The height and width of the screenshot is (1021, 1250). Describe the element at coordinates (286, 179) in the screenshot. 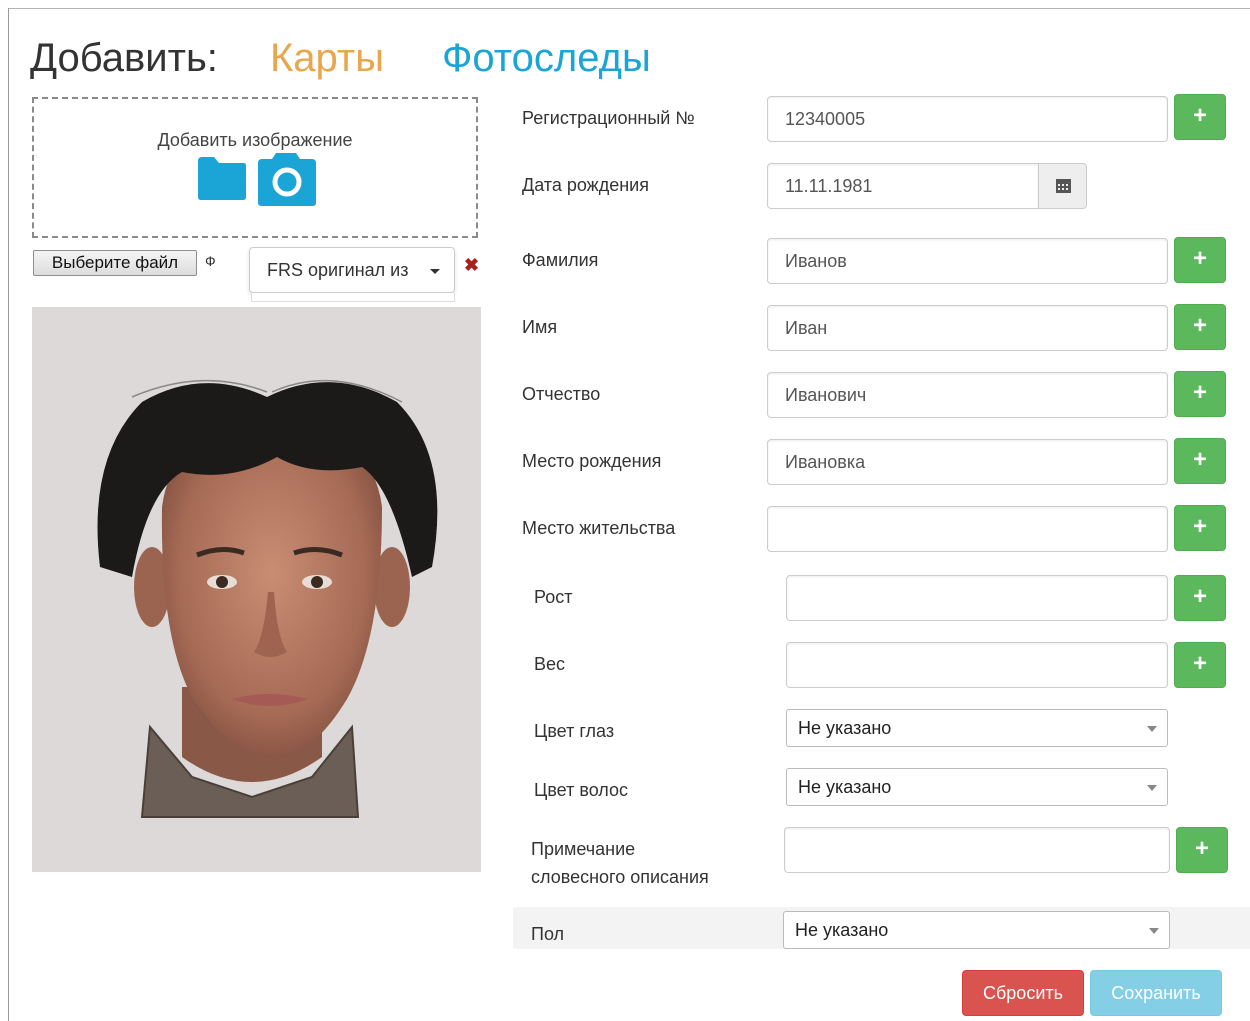

I see `camera-icon` at that location.